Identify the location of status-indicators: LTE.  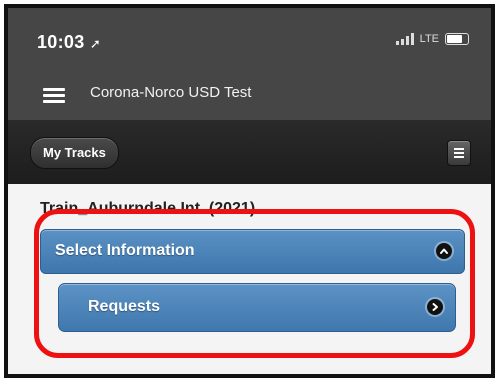
(432, 39).